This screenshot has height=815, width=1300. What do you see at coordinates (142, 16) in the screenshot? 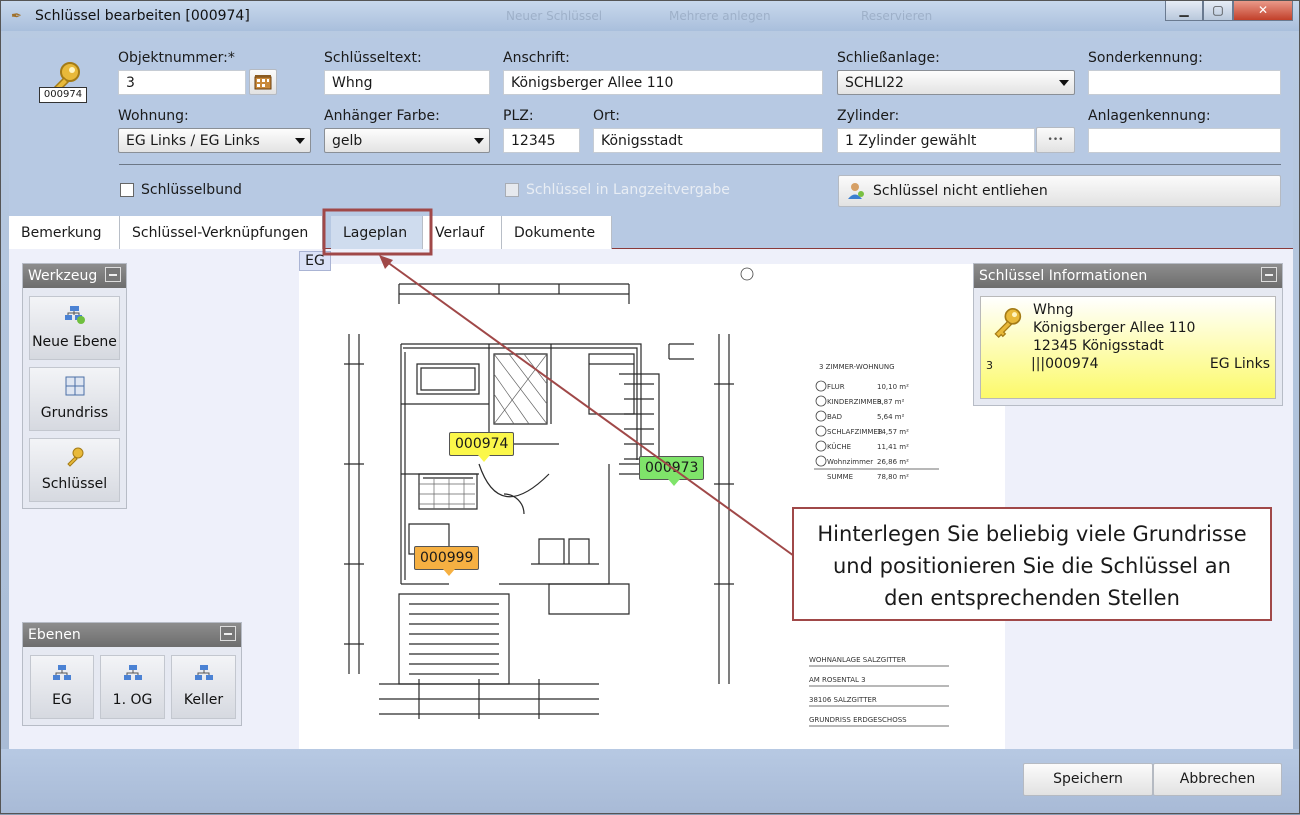
I see `window-title: Schlüssel bearbeiten [000974]` at bounding box center [142, 16].